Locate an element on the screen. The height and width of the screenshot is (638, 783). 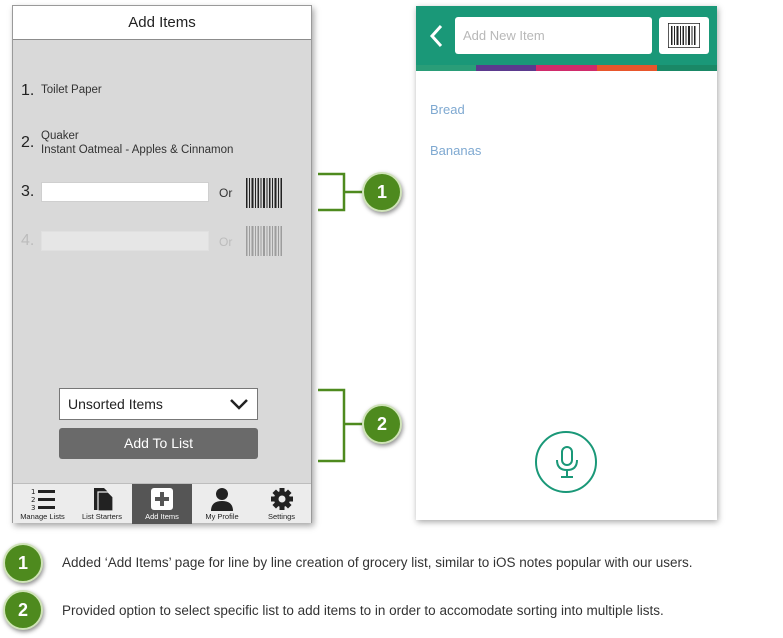
tab-label: My Profile is located at coordinates (222, 516).